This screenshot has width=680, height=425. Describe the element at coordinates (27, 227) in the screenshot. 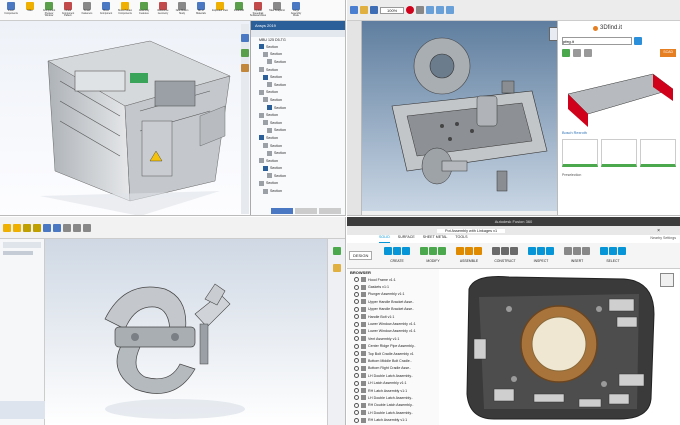

I see `sweep-icon` at that location.